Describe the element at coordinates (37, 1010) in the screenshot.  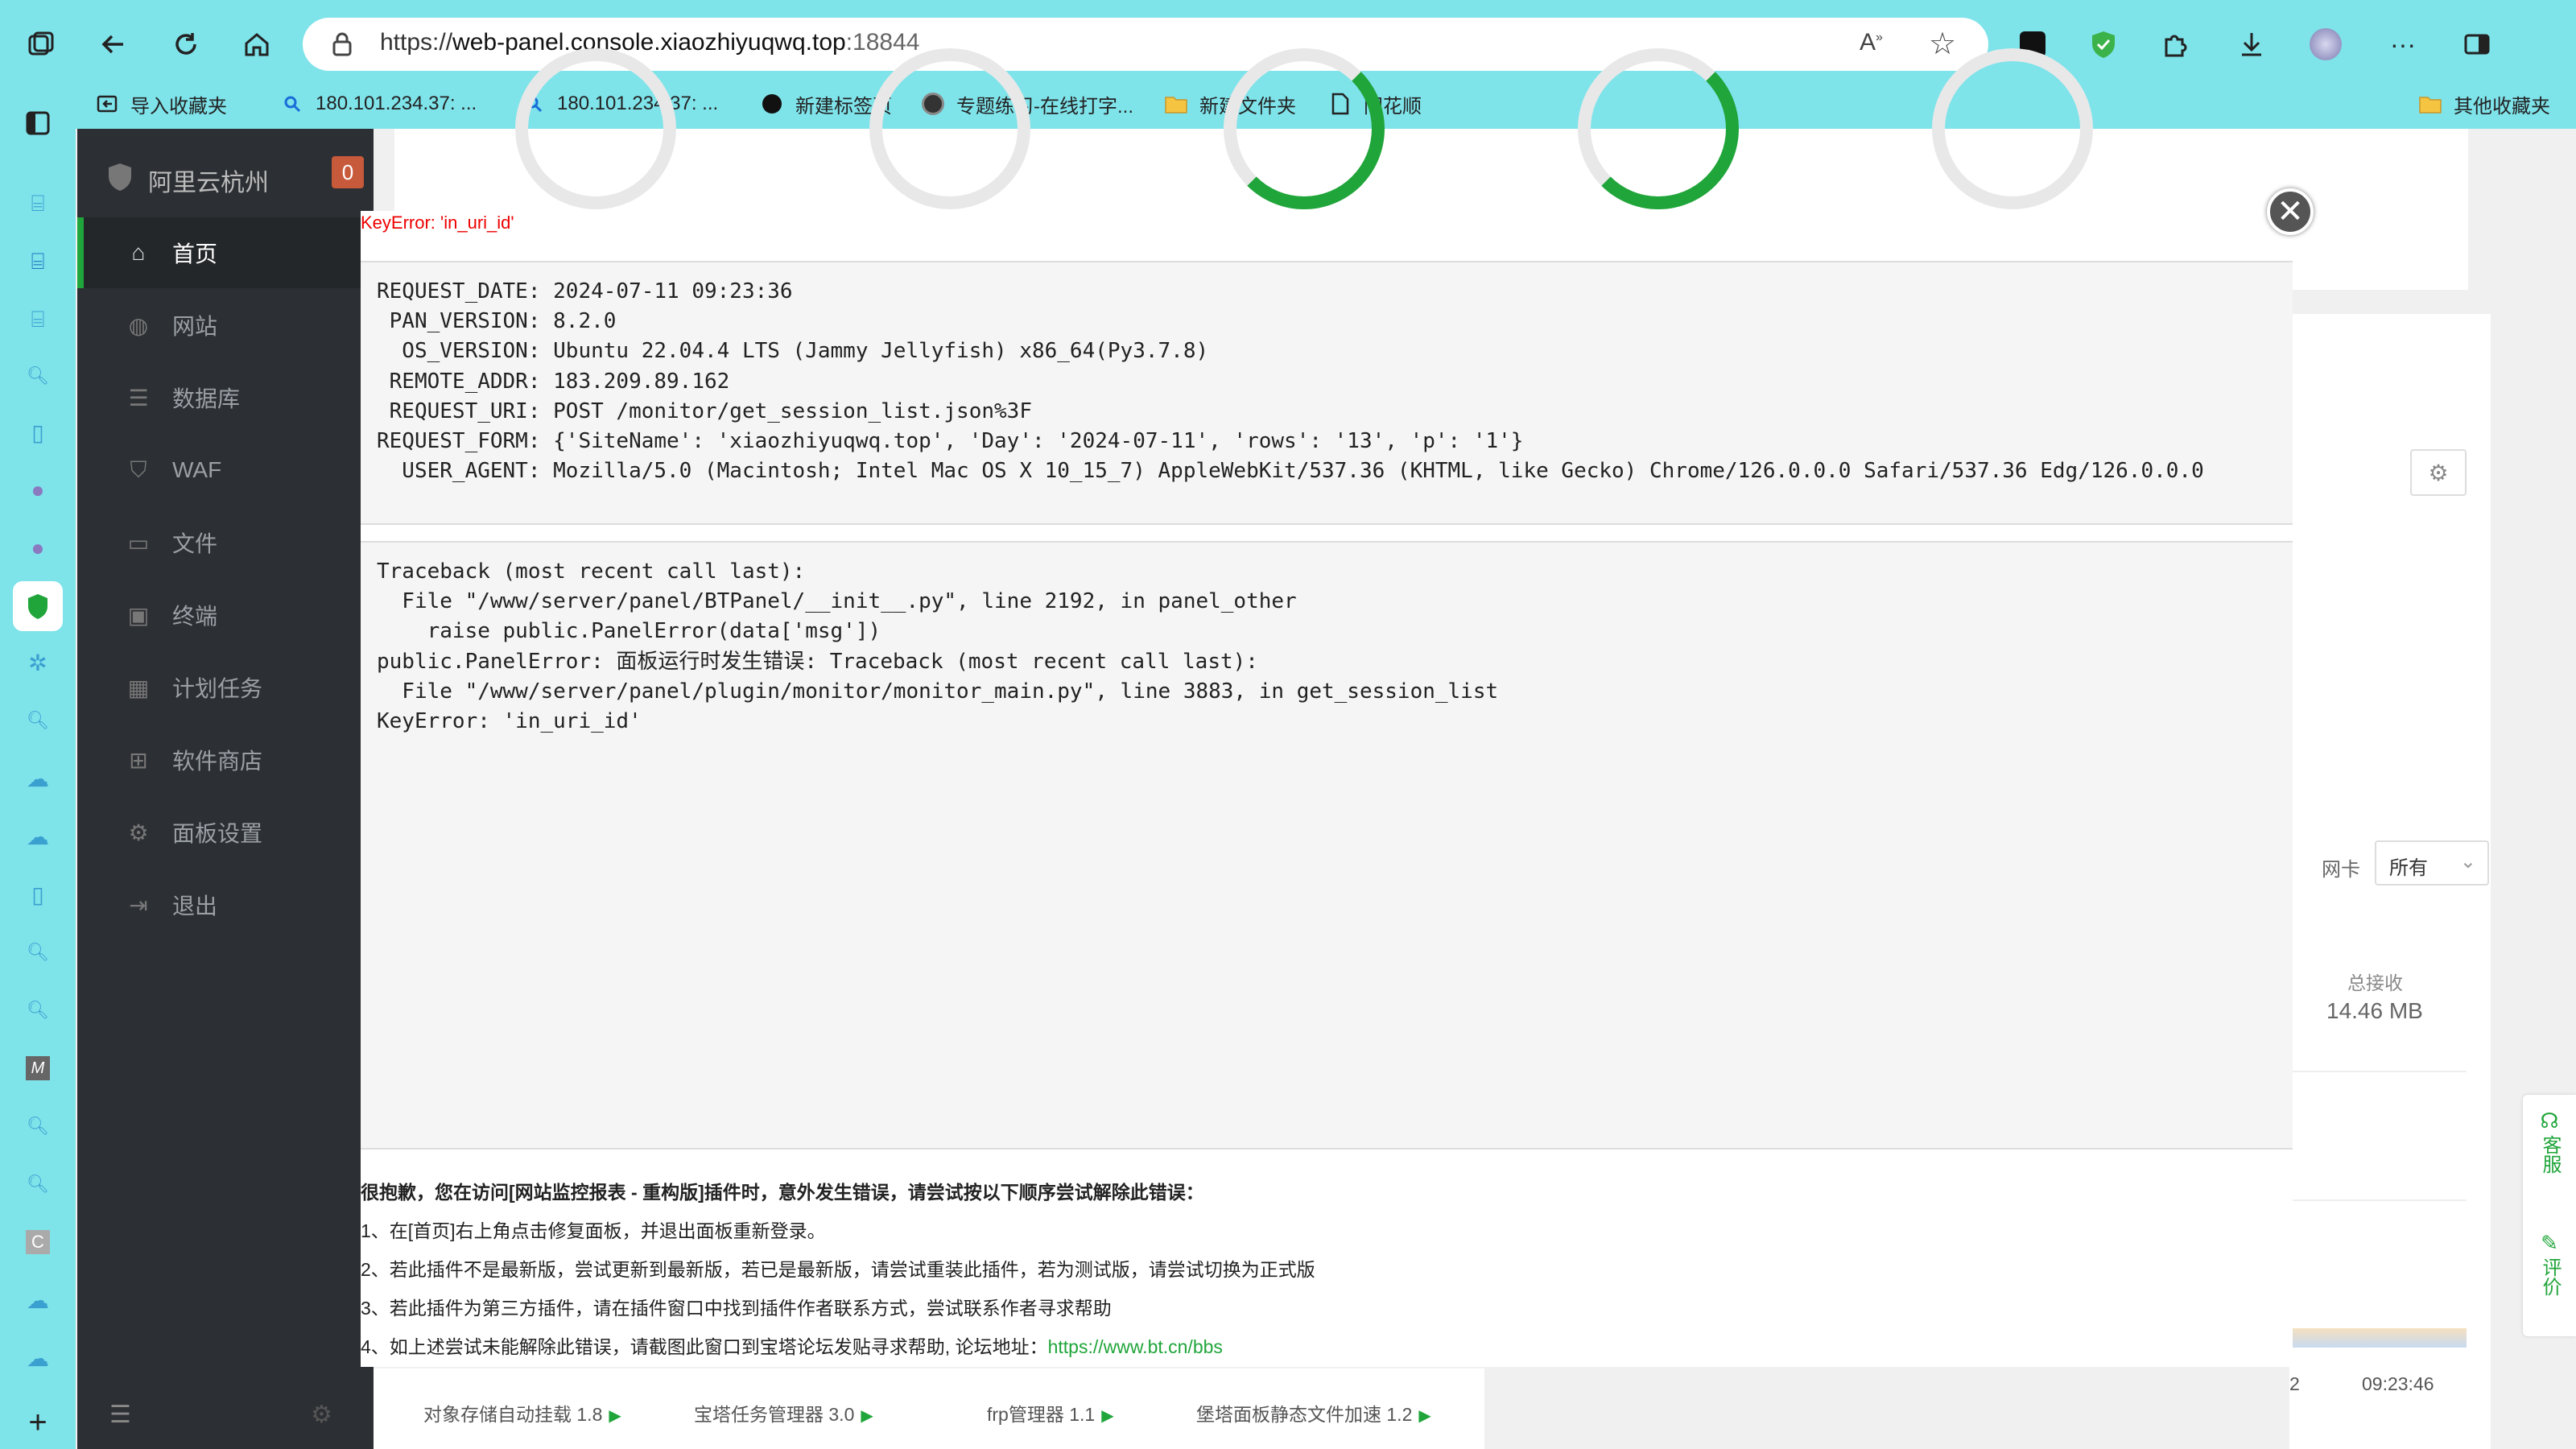
I see `search-icon-4: 🔍︎` at that location.